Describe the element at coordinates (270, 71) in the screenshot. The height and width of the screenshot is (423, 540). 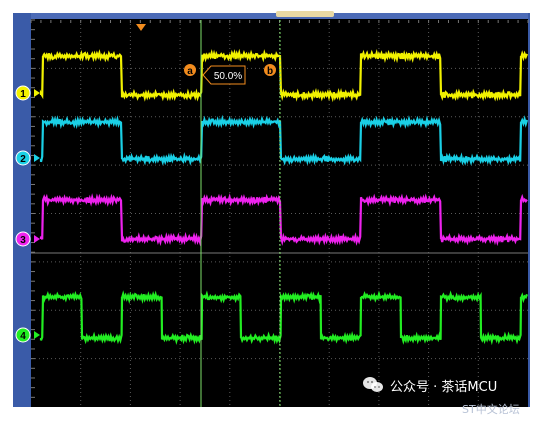
I see `svg-text: b` at that location.